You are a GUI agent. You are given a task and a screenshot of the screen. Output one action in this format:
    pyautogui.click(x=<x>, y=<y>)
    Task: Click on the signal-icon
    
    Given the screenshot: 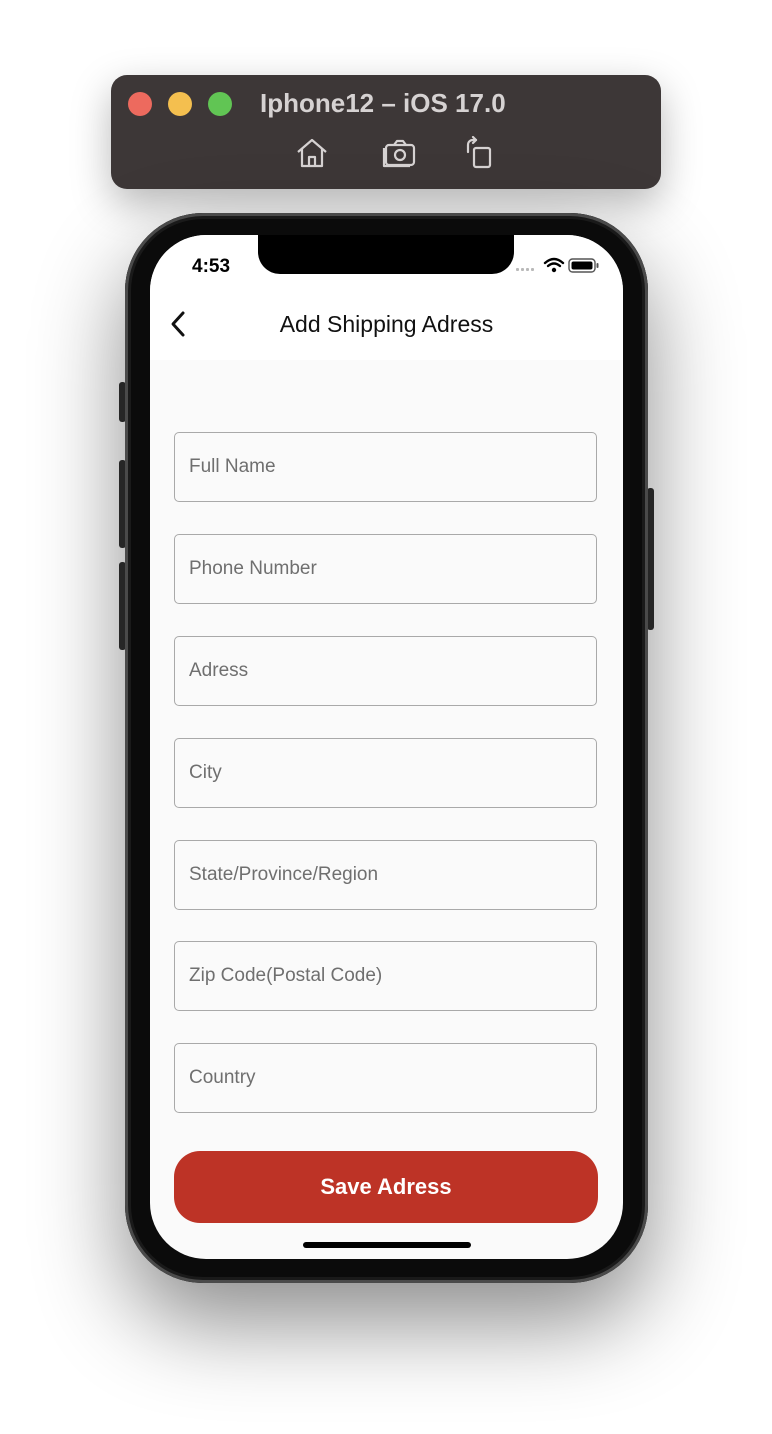 What is the action you would take?
    pyautogui.click(x=525, y=269)
    